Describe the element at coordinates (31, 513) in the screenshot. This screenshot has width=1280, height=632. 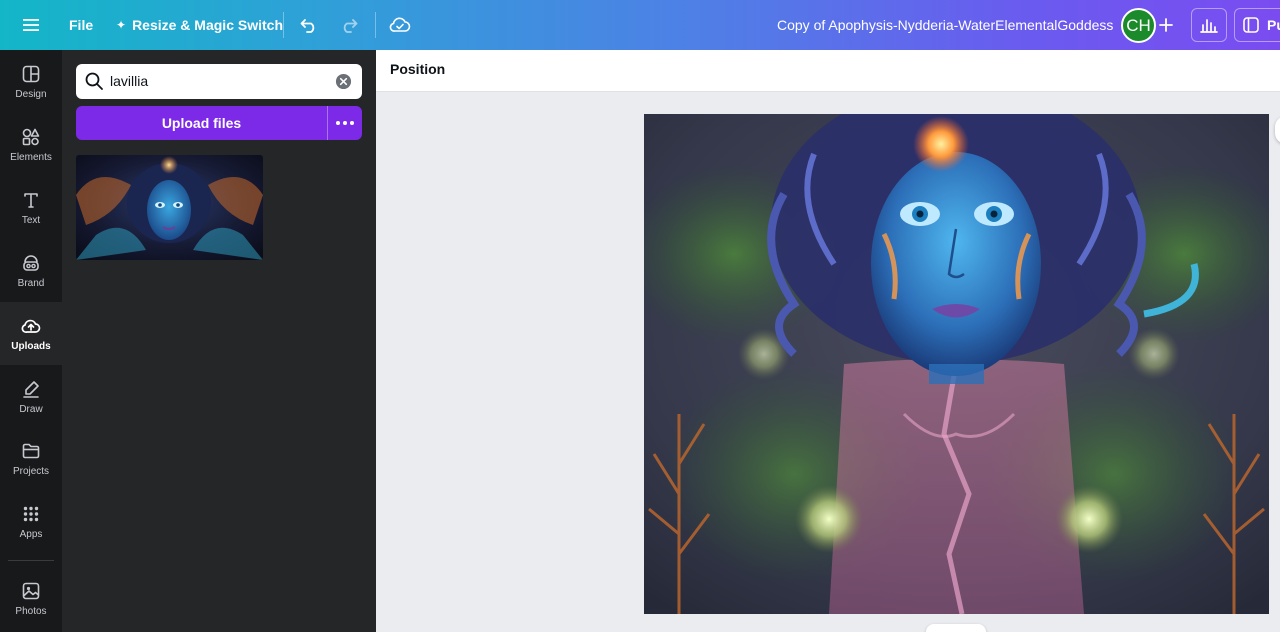
I see `apps-icon` at that location.